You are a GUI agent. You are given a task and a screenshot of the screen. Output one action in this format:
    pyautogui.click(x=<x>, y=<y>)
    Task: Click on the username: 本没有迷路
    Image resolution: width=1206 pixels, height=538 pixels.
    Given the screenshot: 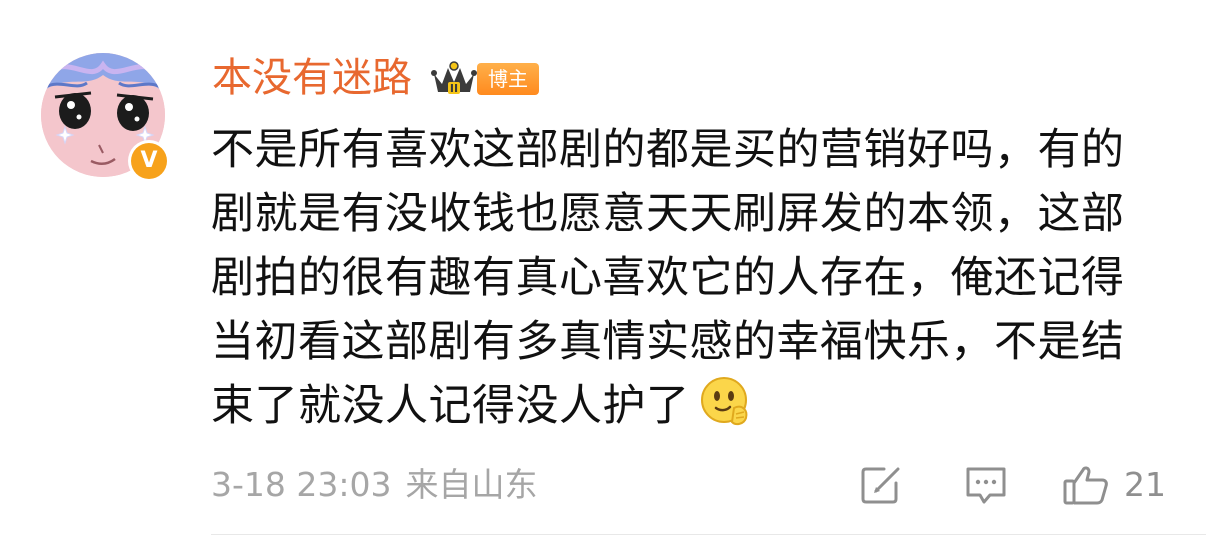 What is the action you would take?
    pyautogui.click(x=312, y=78)
    